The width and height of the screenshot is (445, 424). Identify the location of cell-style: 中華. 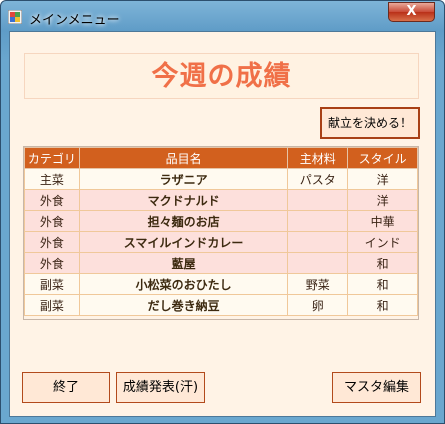
(382, 221).